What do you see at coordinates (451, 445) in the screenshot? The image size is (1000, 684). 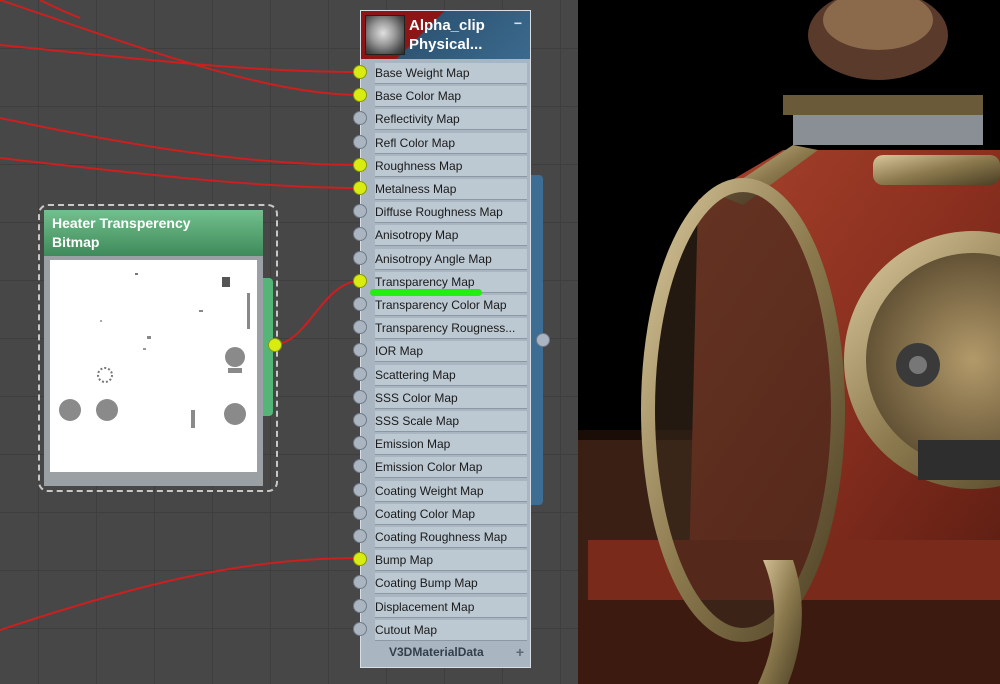 I see `slot-label: Emission Map` at bounding box center [451, 445].